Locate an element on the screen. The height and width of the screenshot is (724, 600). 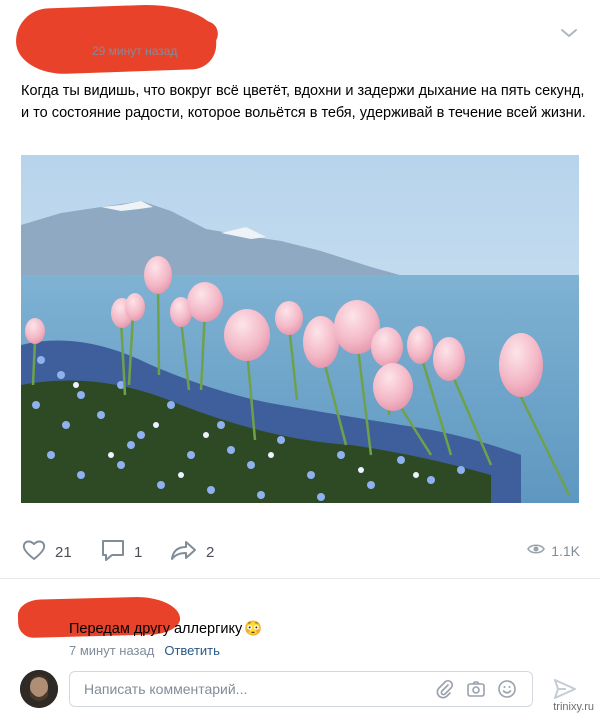
comment-body: Передам другу аллергику is located at coordinates (156, 628).